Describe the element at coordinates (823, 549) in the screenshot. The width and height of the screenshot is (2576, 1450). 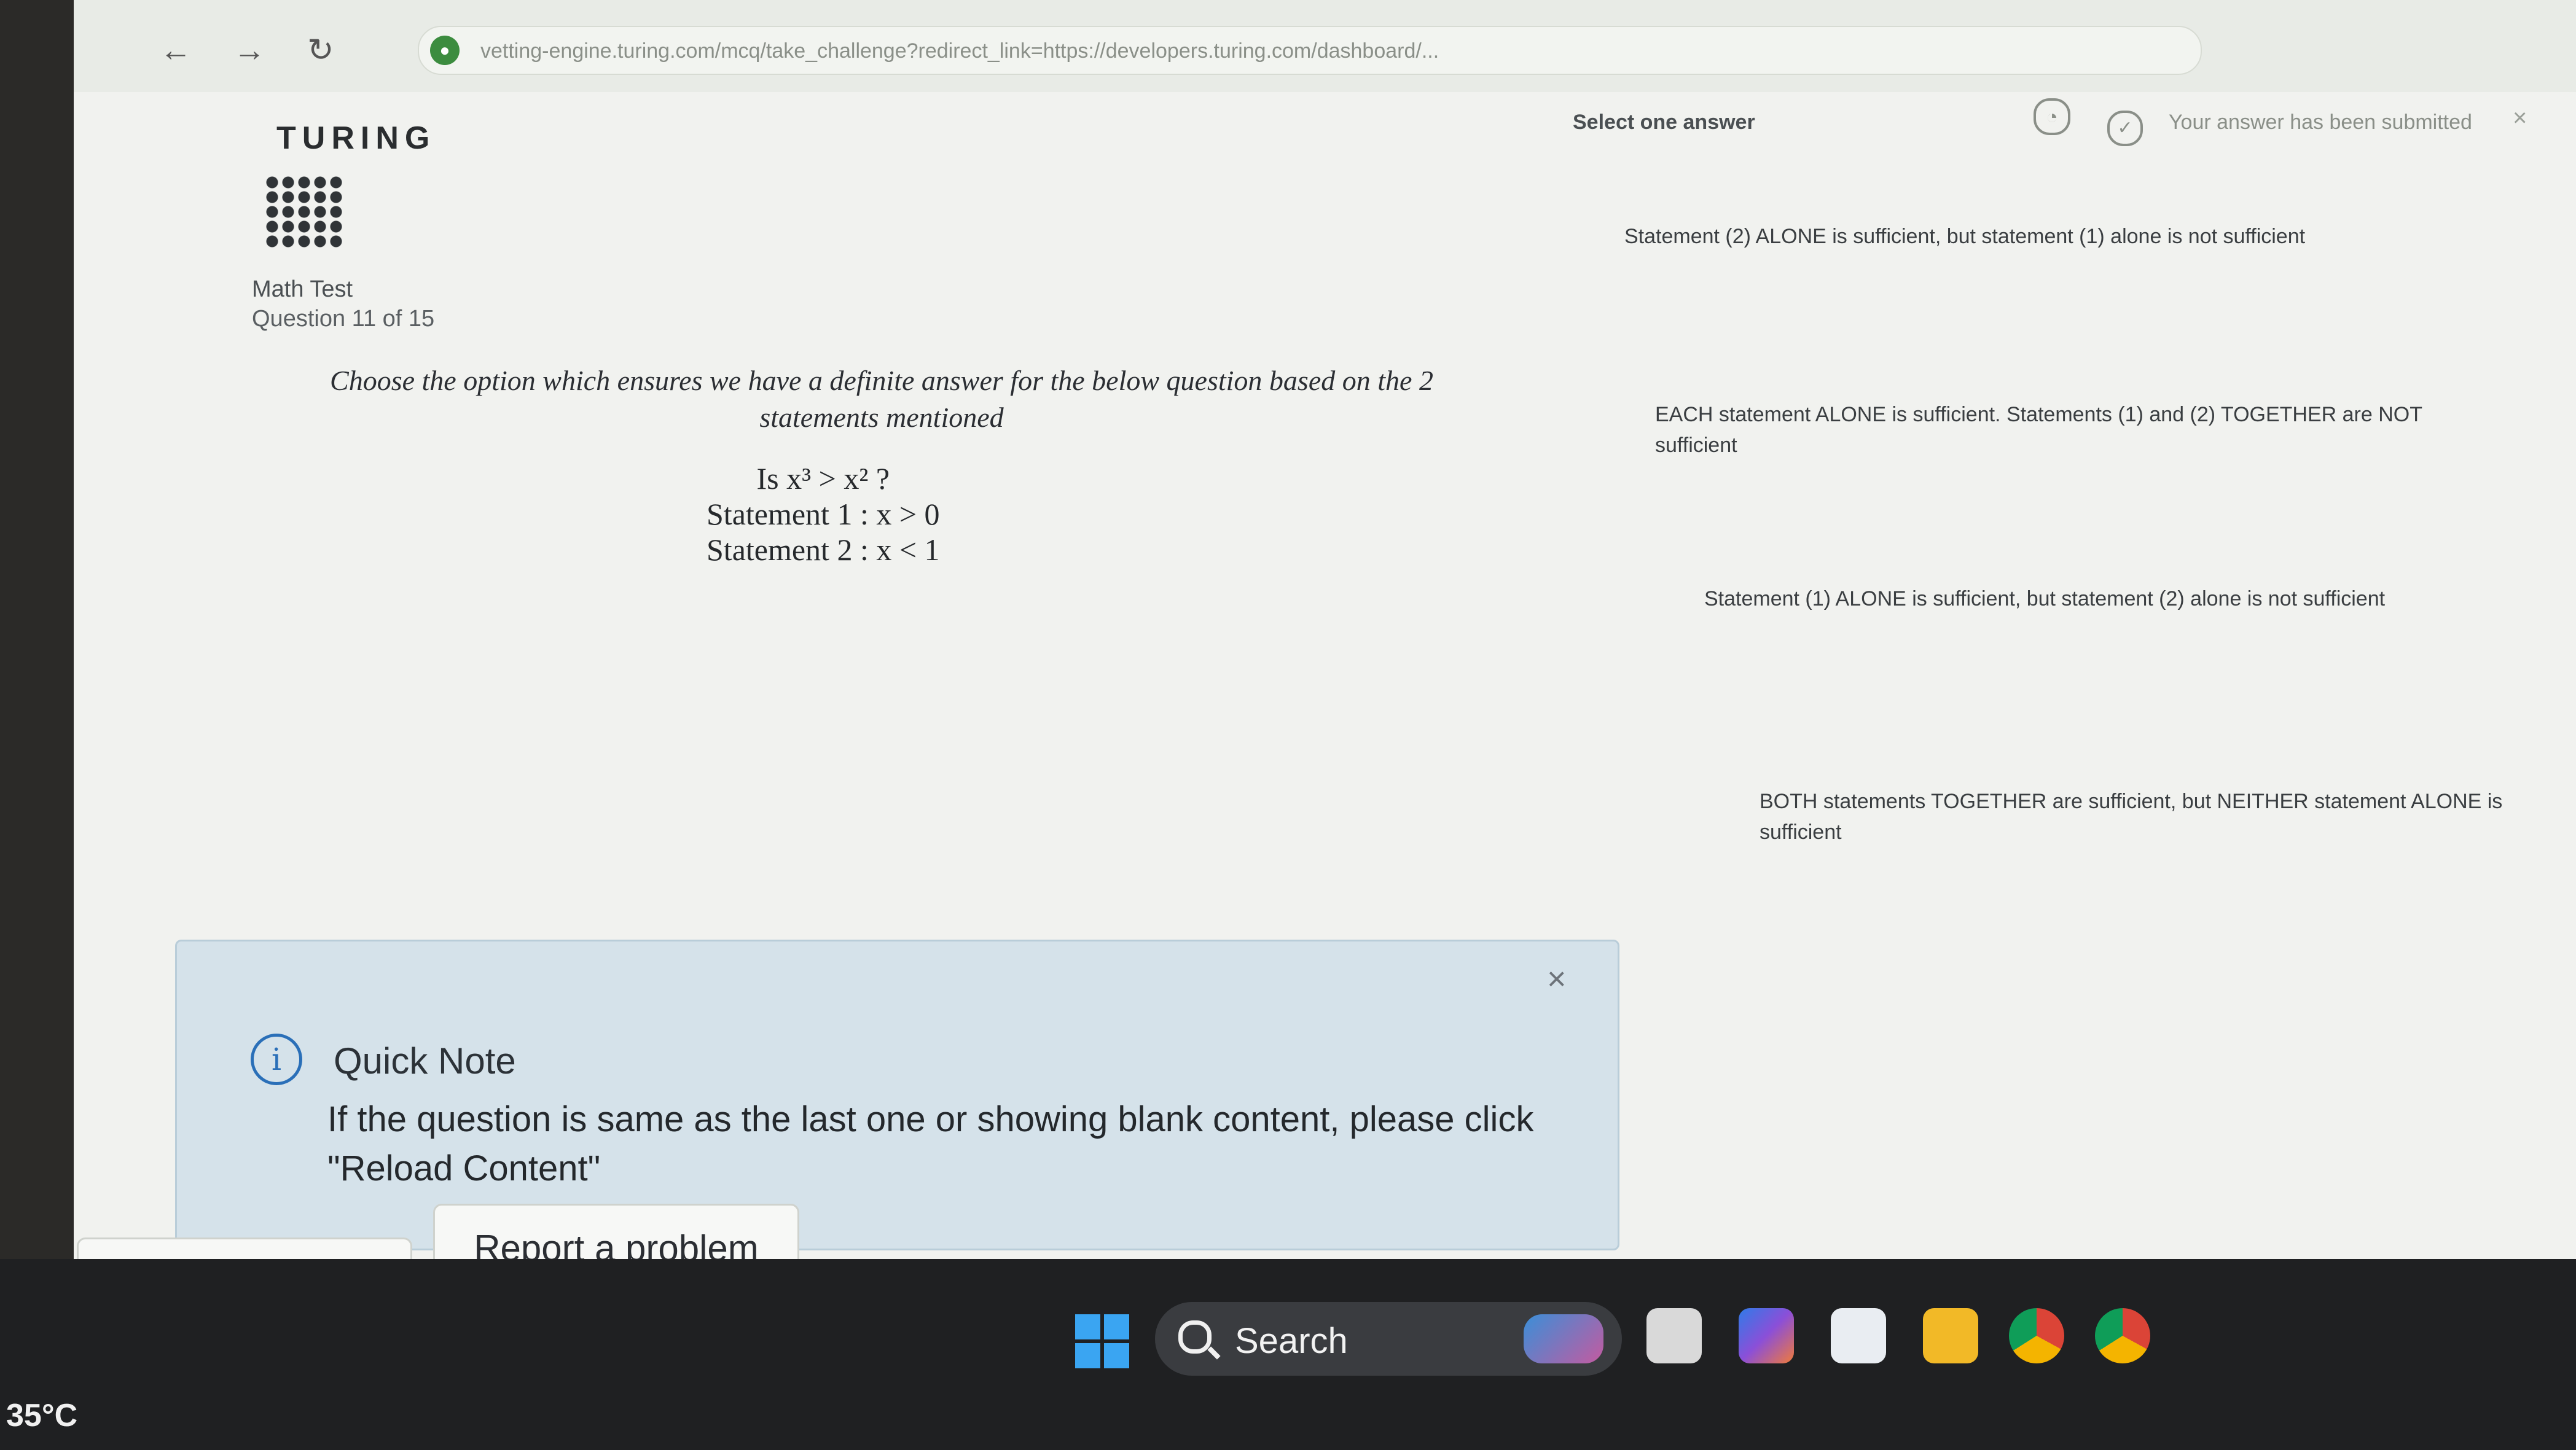
I see `statement-2: Statement 2 : x < 1` at that location.